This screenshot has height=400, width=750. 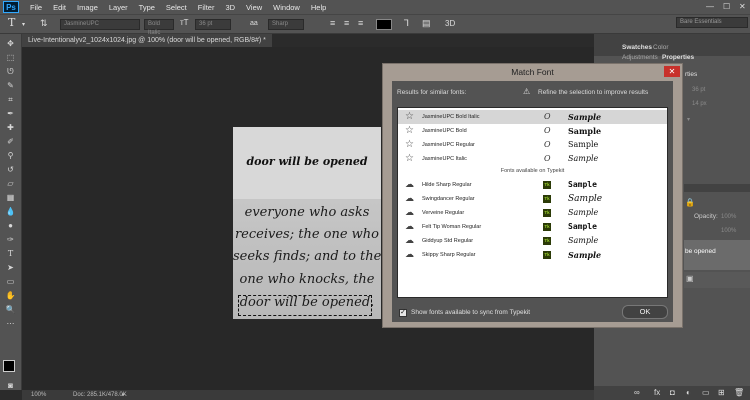 What do you see at coordinates (10, 155) in the screenshot?
I see `clone-stamp-tool-icon: ⚲` at bounding box center [10, 155].